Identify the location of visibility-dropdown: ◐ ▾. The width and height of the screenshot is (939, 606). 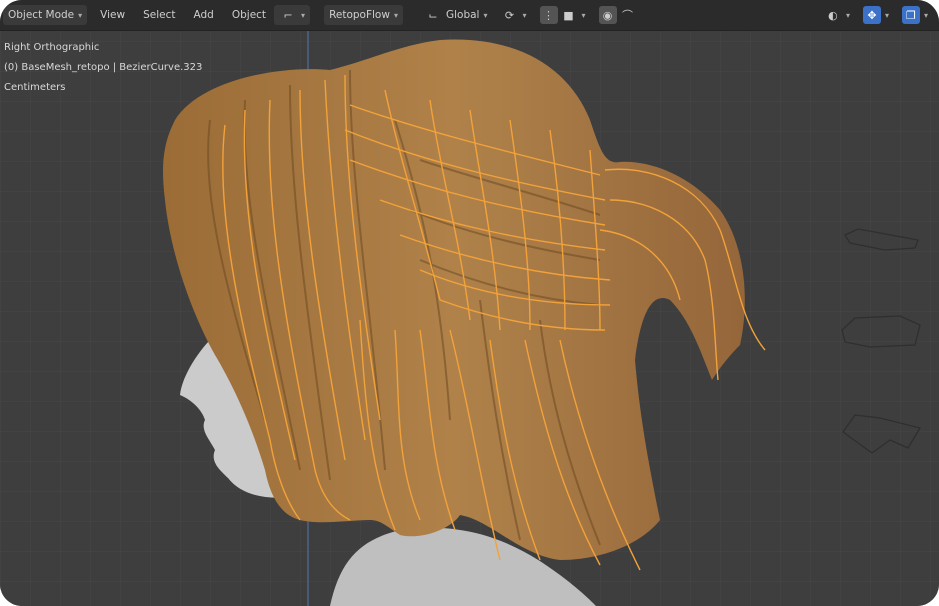
(837, 15).